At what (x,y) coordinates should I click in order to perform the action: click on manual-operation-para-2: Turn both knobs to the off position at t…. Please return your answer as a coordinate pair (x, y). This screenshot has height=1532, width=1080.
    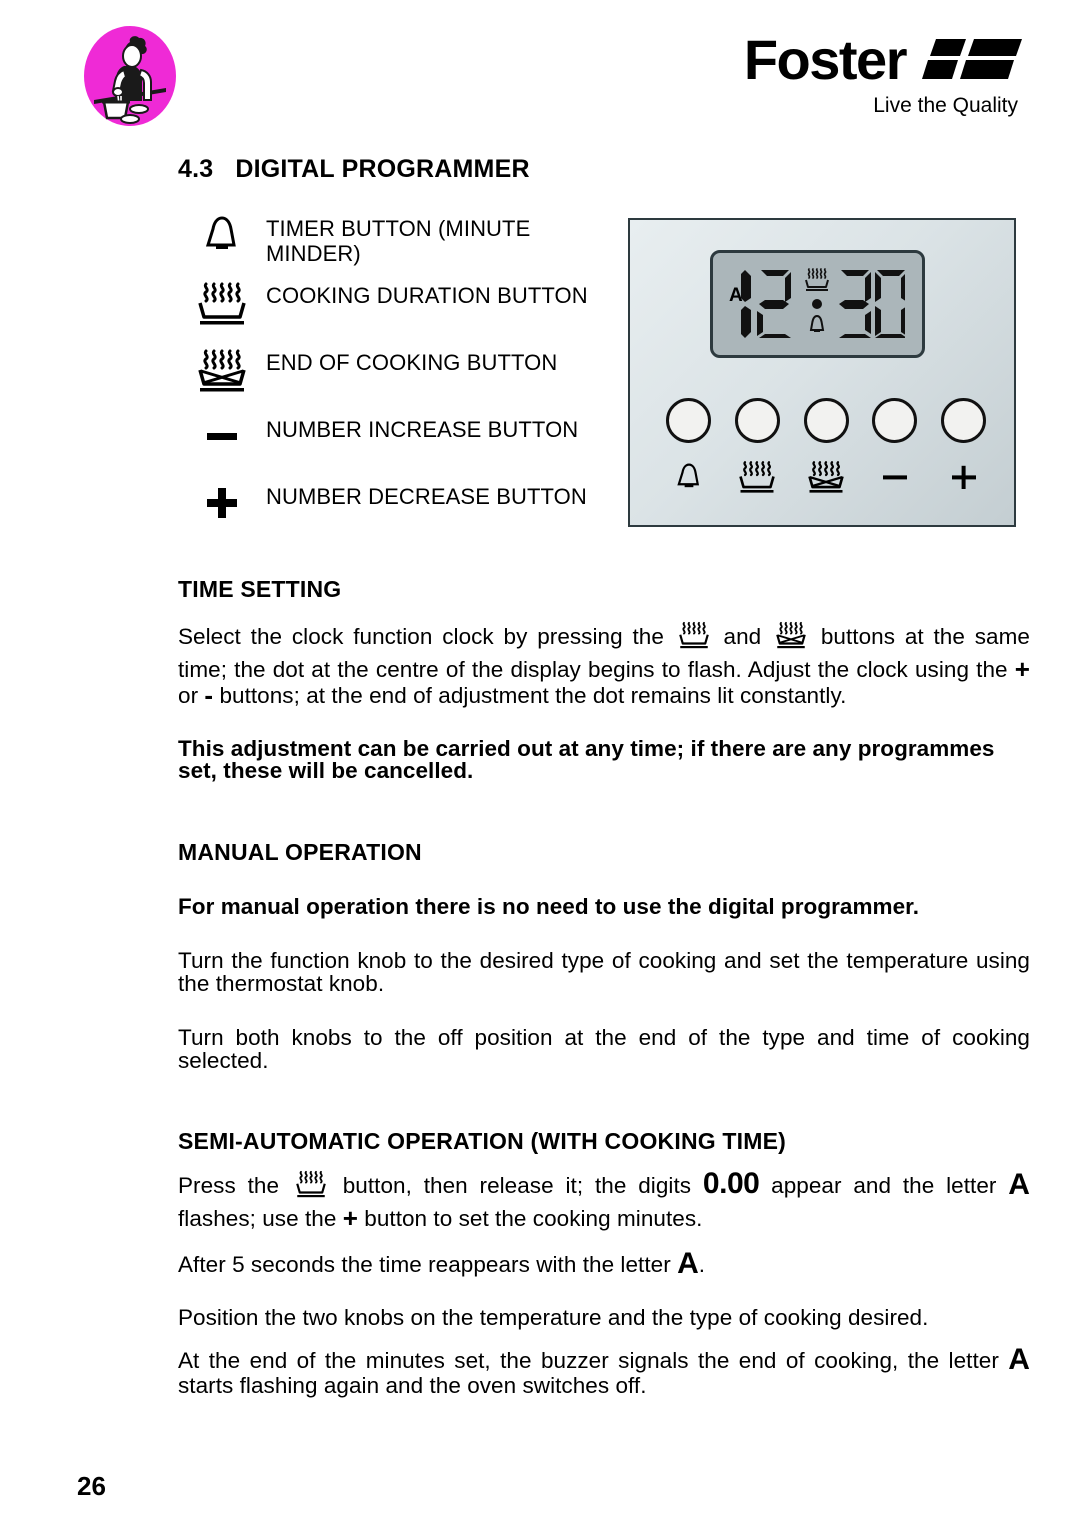
    Looking at the image, I should click on (604, 1049).